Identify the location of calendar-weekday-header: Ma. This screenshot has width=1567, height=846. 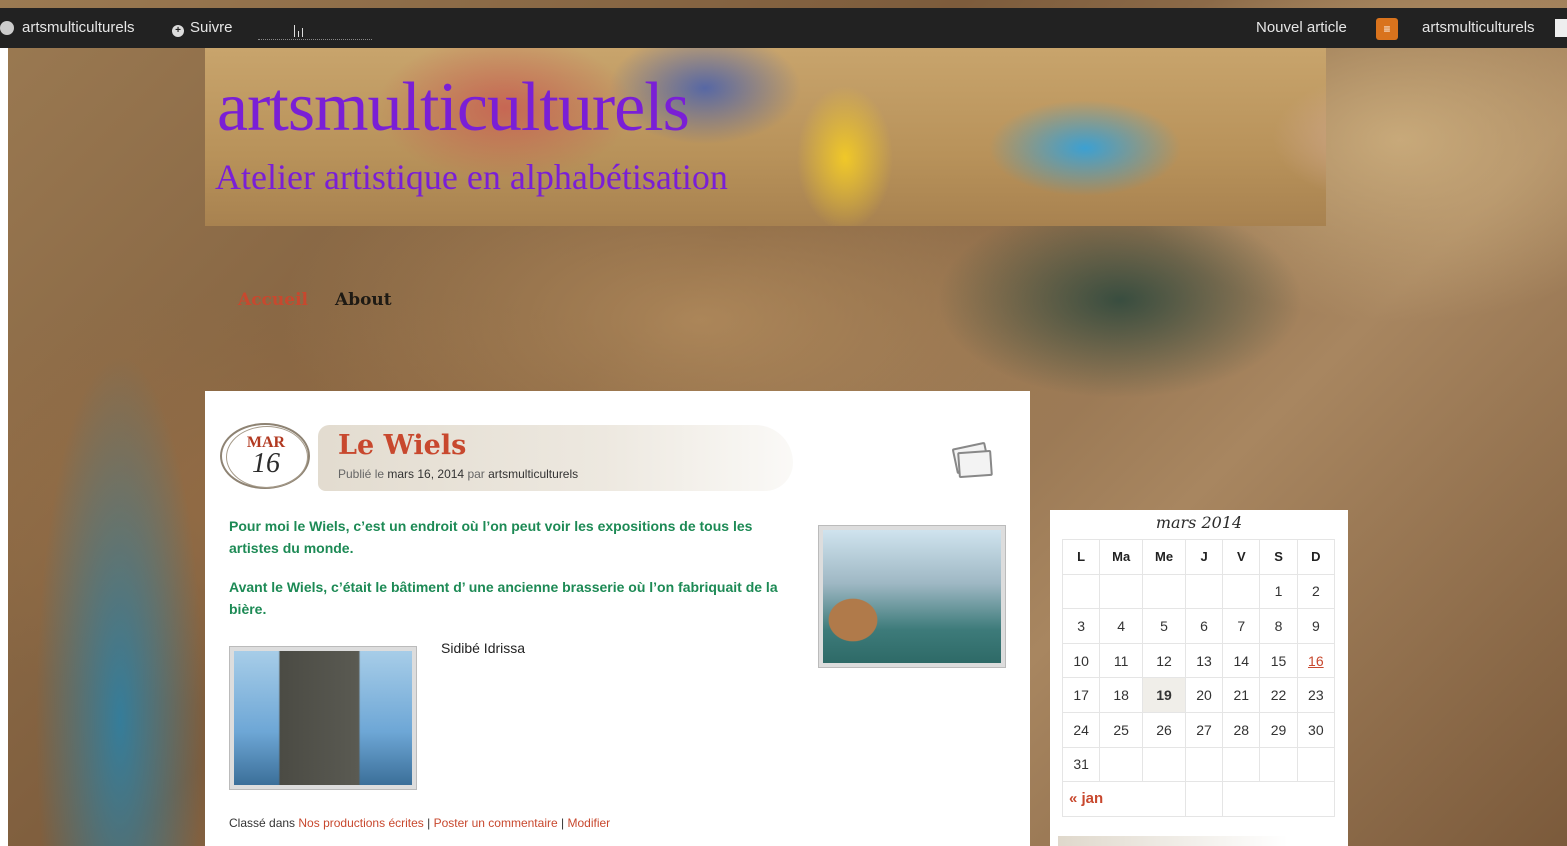
(1121, 557).